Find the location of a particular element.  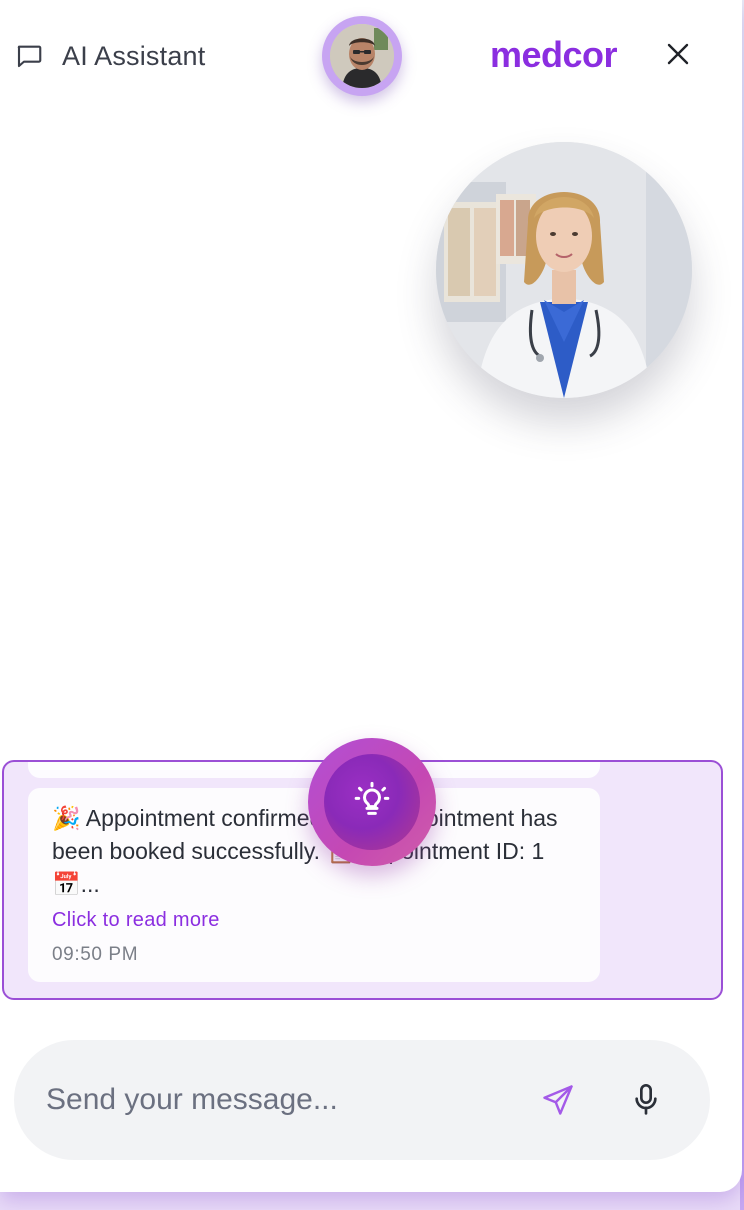

message-square-icon is located at coordinates (29, 56).